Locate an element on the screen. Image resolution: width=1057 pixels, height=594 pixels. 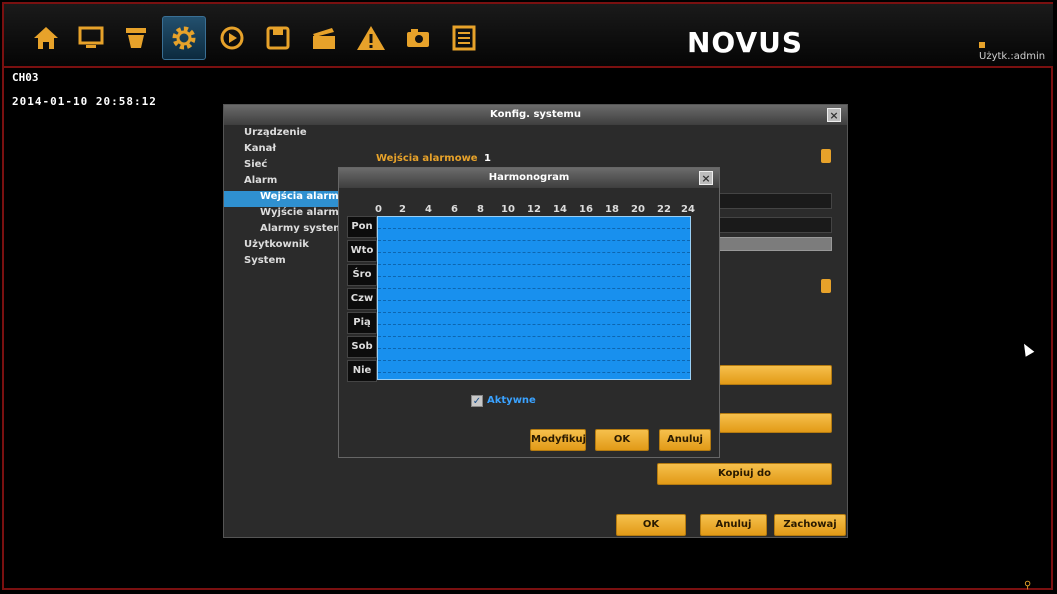
hour-label: 22 is located at coordinates (664, 209).